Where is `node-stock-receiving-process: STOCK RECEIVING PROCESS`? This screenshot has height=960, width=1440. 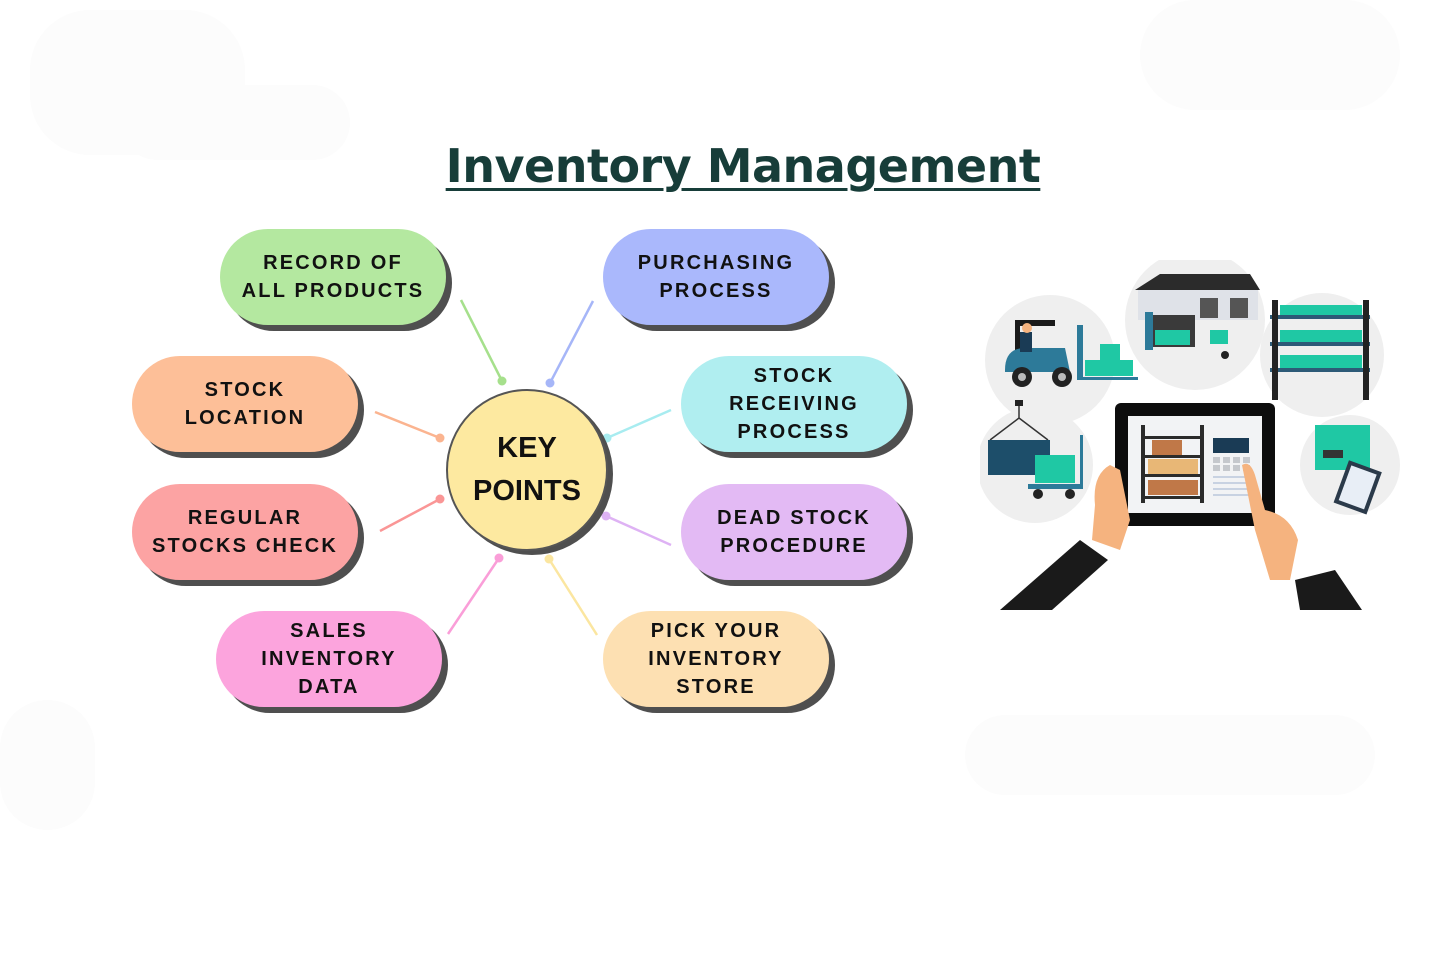 node-stock-receiving-process: STOCK RECEIVING PROCESS is located at coordinates (794, 404).